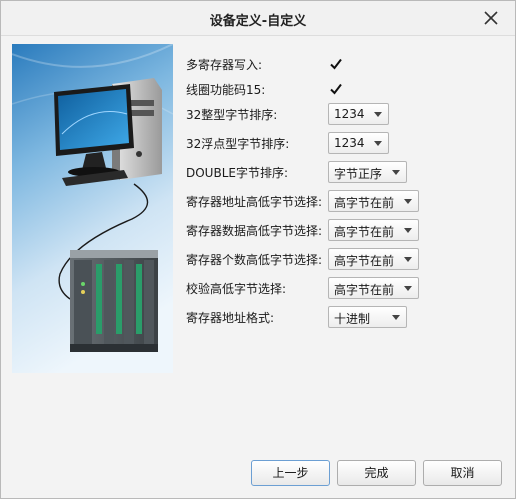 Image resolution: width=516 pixels, height=499 pixels. Describe the element at coordinates (364, 232) in the screenshot. I see `register-data-byte-order-value: 高字节在前` at that location.